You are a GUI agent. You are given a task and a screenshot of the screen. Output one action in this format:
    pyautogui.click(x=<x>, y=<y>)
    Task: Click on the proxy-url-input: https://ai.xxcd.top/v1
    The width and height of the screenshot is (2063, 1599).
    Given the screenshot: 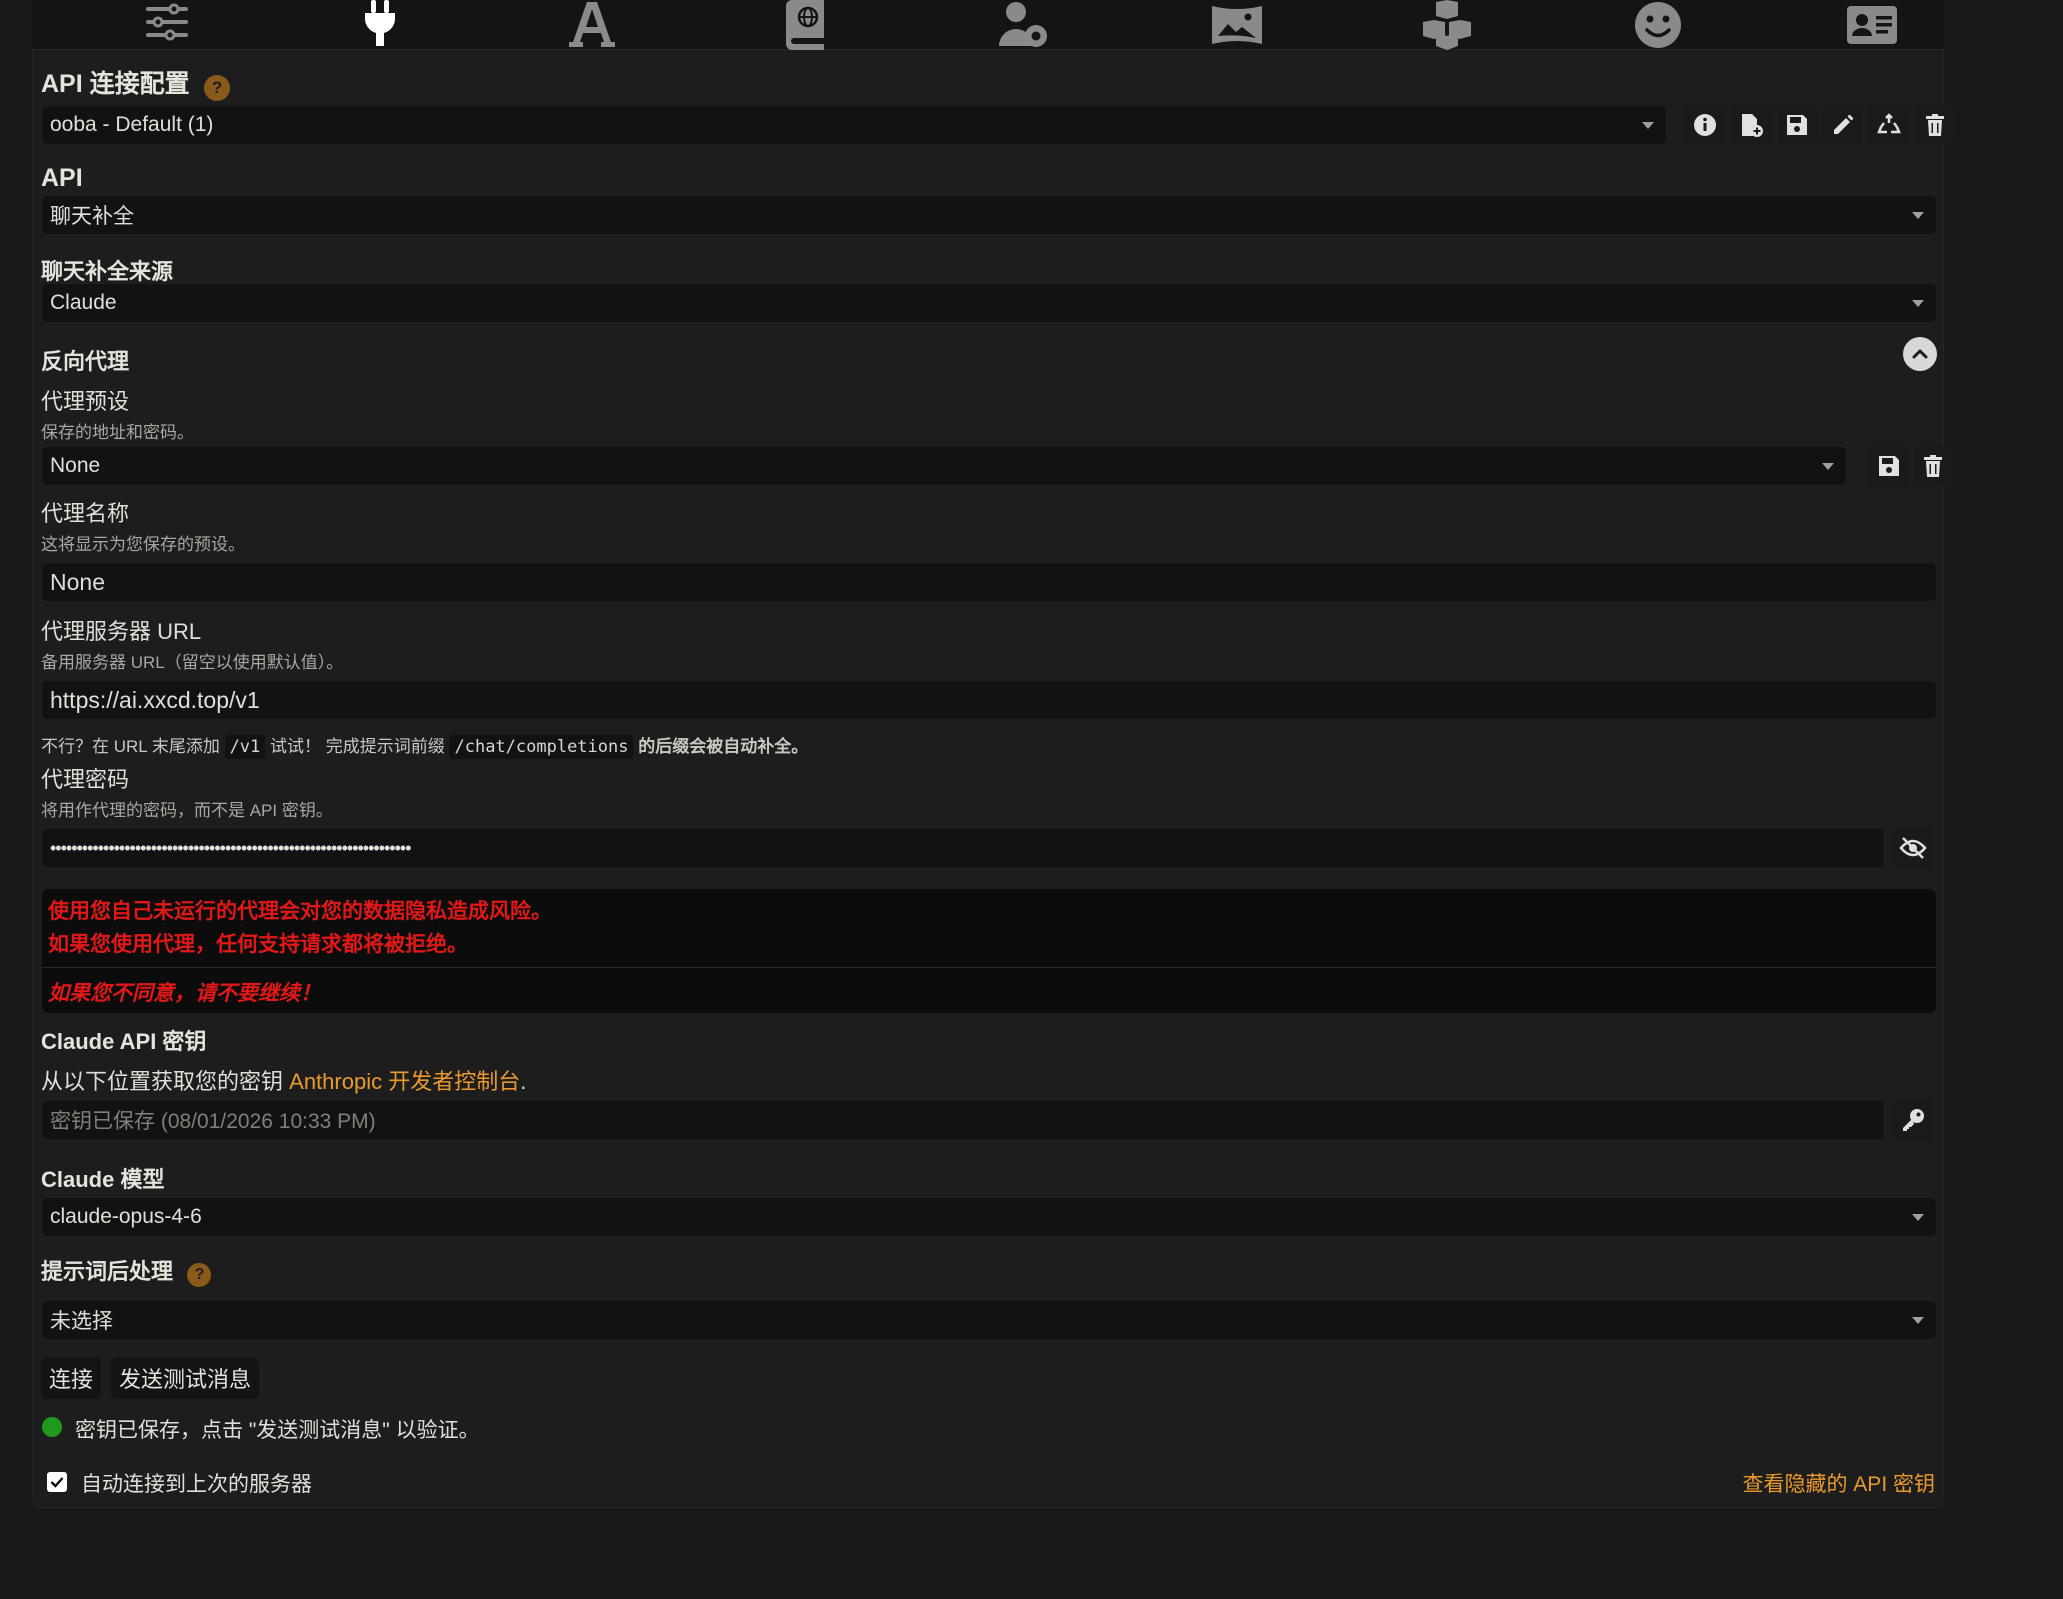 What is the action you would take?
    pyautogui.click(x=989, y=700)
    